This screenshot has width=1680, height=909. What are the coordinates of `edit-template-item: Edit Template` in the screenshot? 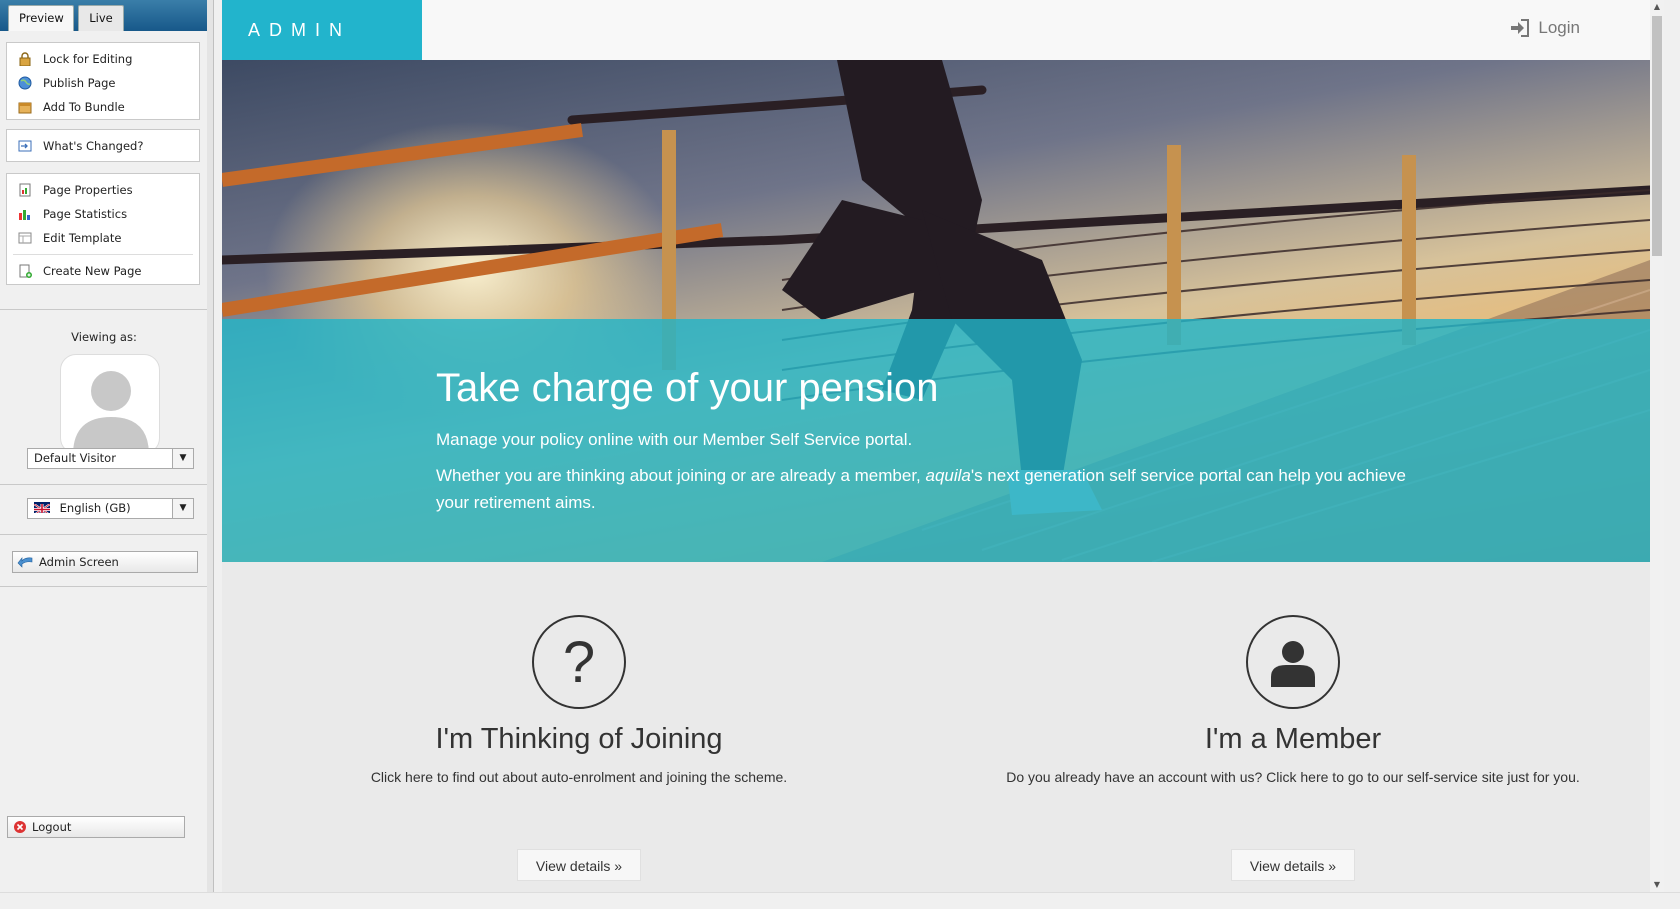 It's located at (103, 238).